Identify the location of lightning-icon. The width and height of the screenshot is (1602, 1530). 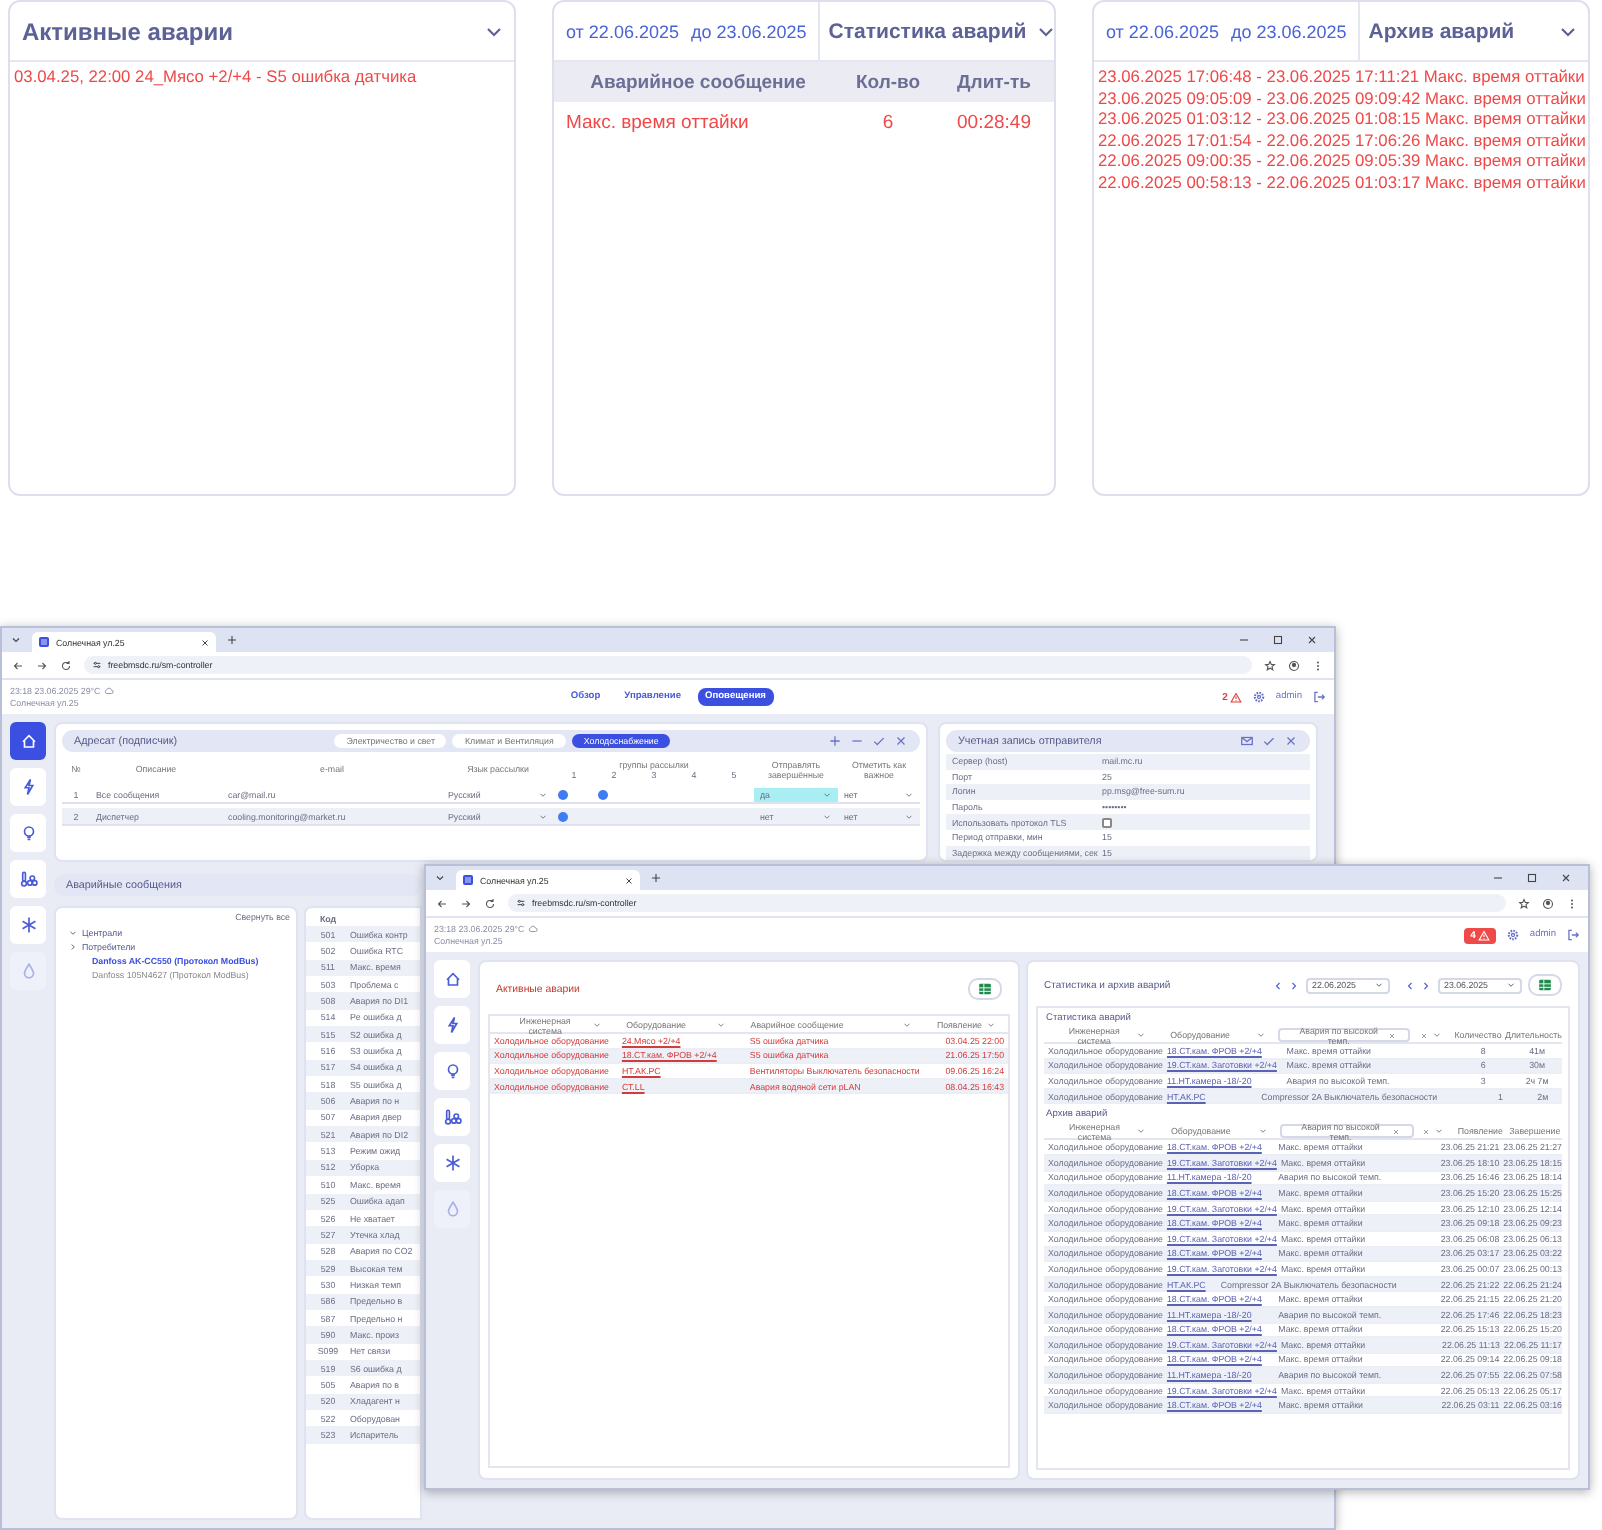
(452, 1025).